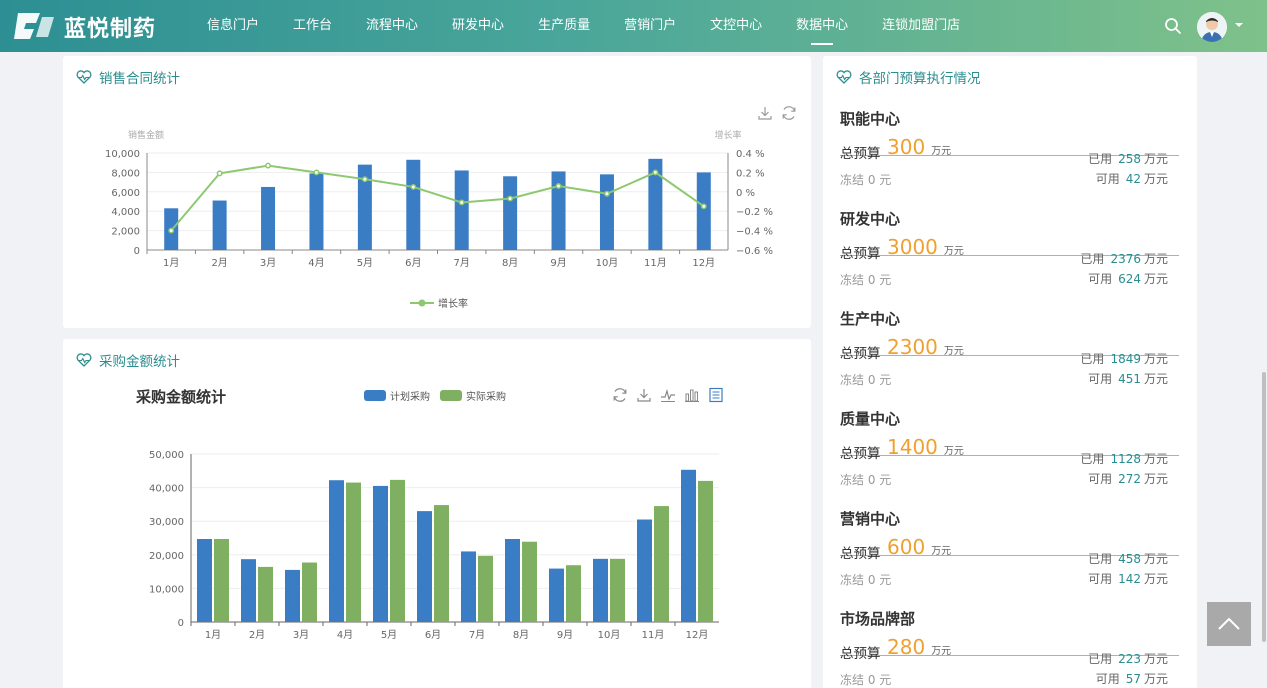 This screenshot has width=1267, height=688. I want to click on department-item: 市场品牌部 总预算 280 万元 冻结 0 元 已用 223 万元 可用 57 万元, so click(1009, 621).